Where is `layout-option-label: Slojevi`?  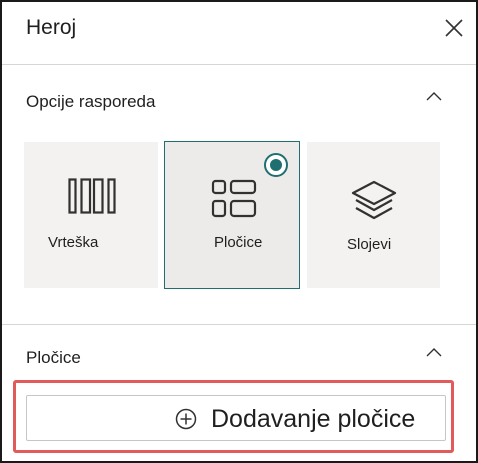 layout-option-label: Slojevi is located at coordinates (369, 244).